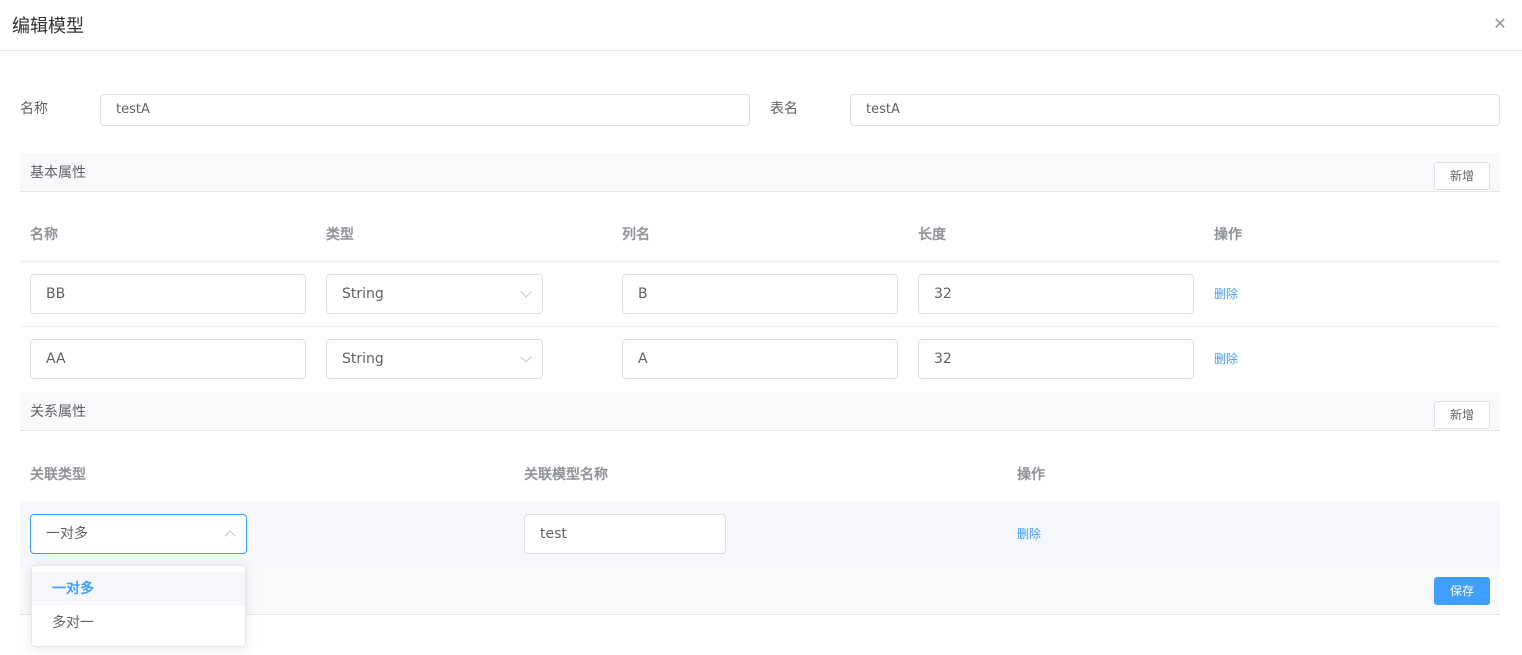  Describe the element at coordinates (1031, 475) in the screenshot. I see `header-relation-action: 操作` at that location.